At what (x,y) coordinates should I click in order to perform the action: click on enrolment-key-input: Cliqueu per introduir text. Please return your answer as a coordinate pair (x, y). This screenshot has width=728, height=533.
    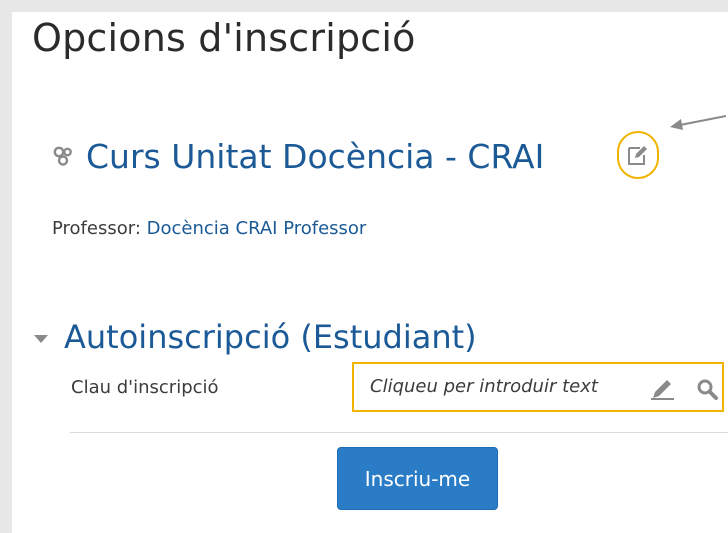
    Looking at the image, I should click on (484, 386).